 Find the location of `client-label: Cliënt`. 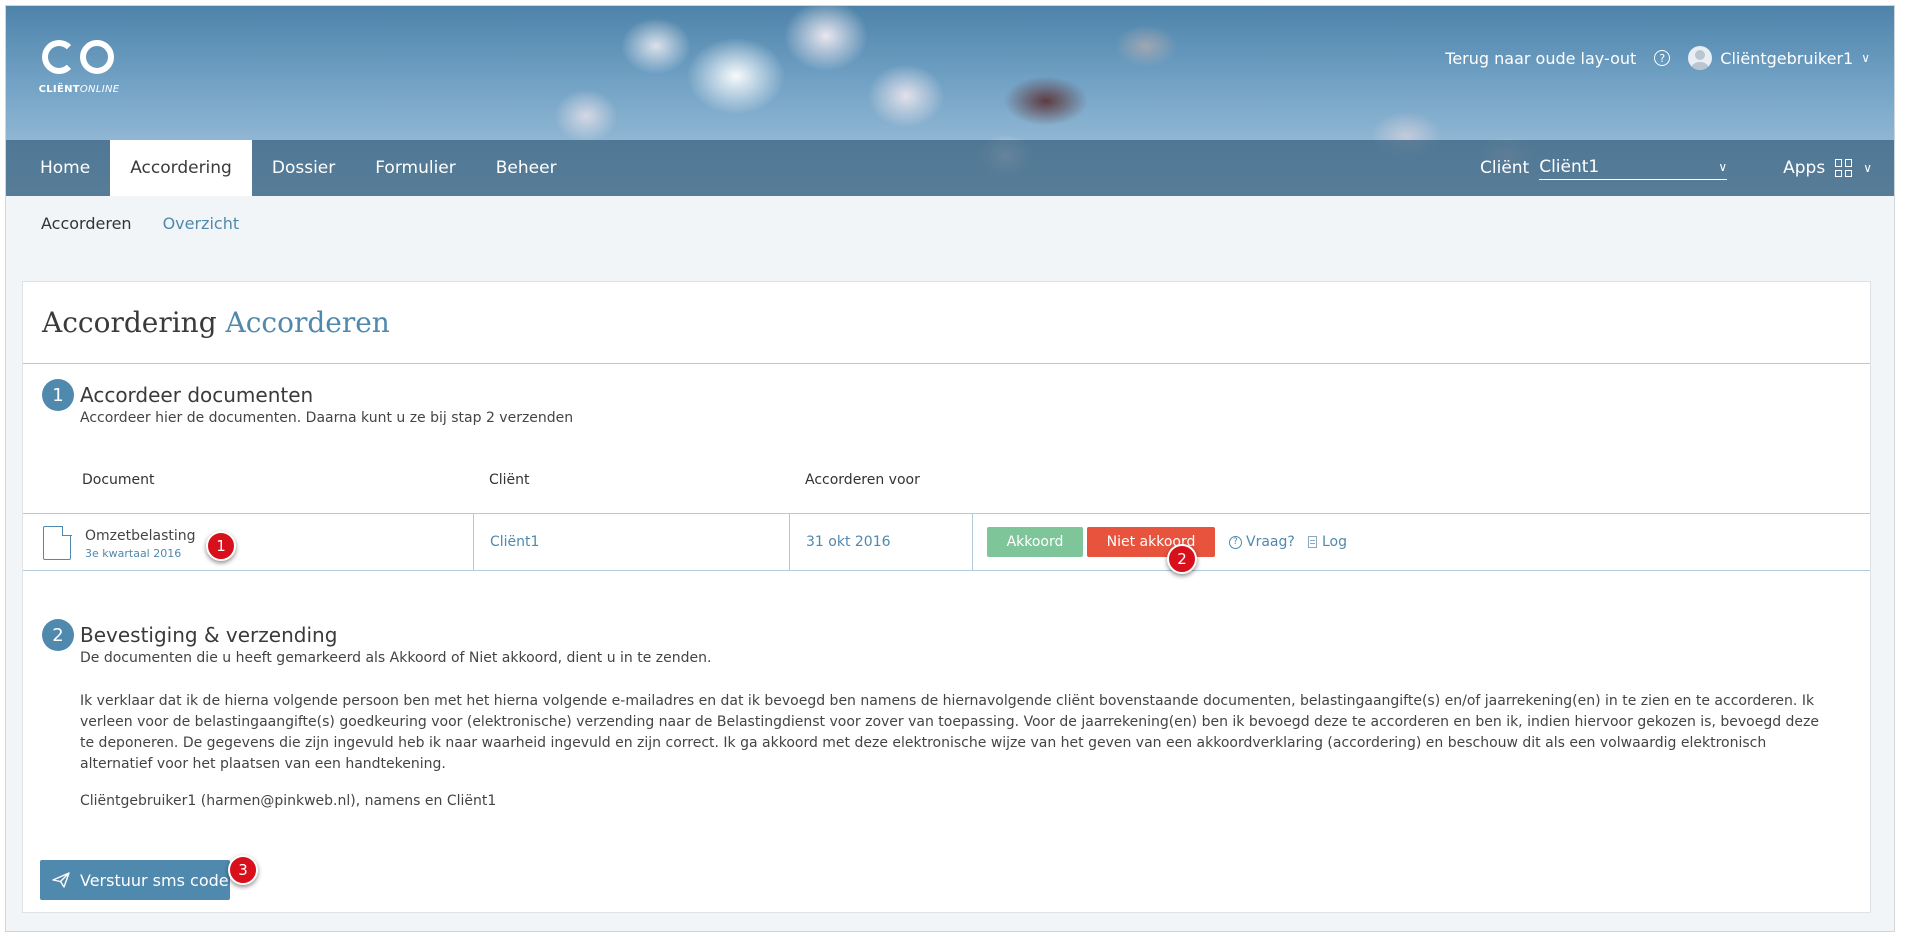

client-label: Cliënt is located at coordinates (1505, 168).